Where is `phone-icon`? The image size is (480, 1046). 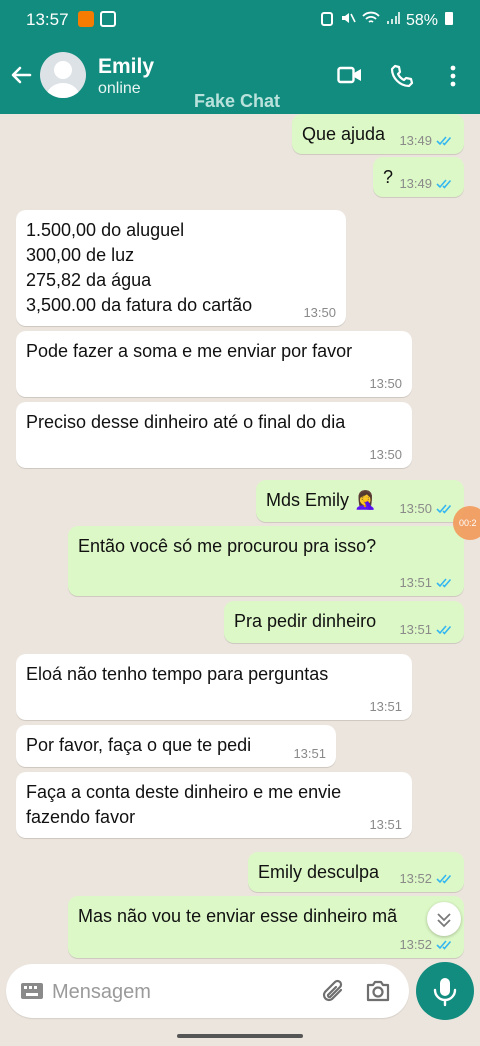
phone-icon is located at coordinates (402, 78).